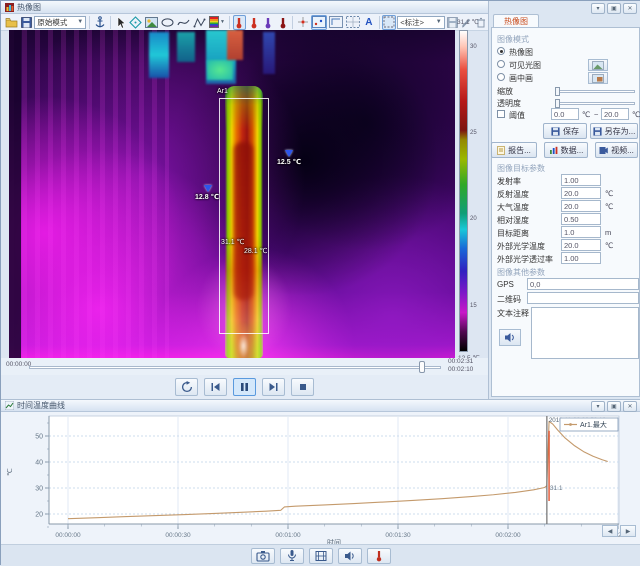  What do you see at coordinates (581, 219) in the screenshot?
I see `humidity-field: 0.50` at bounding box center [581, 219].